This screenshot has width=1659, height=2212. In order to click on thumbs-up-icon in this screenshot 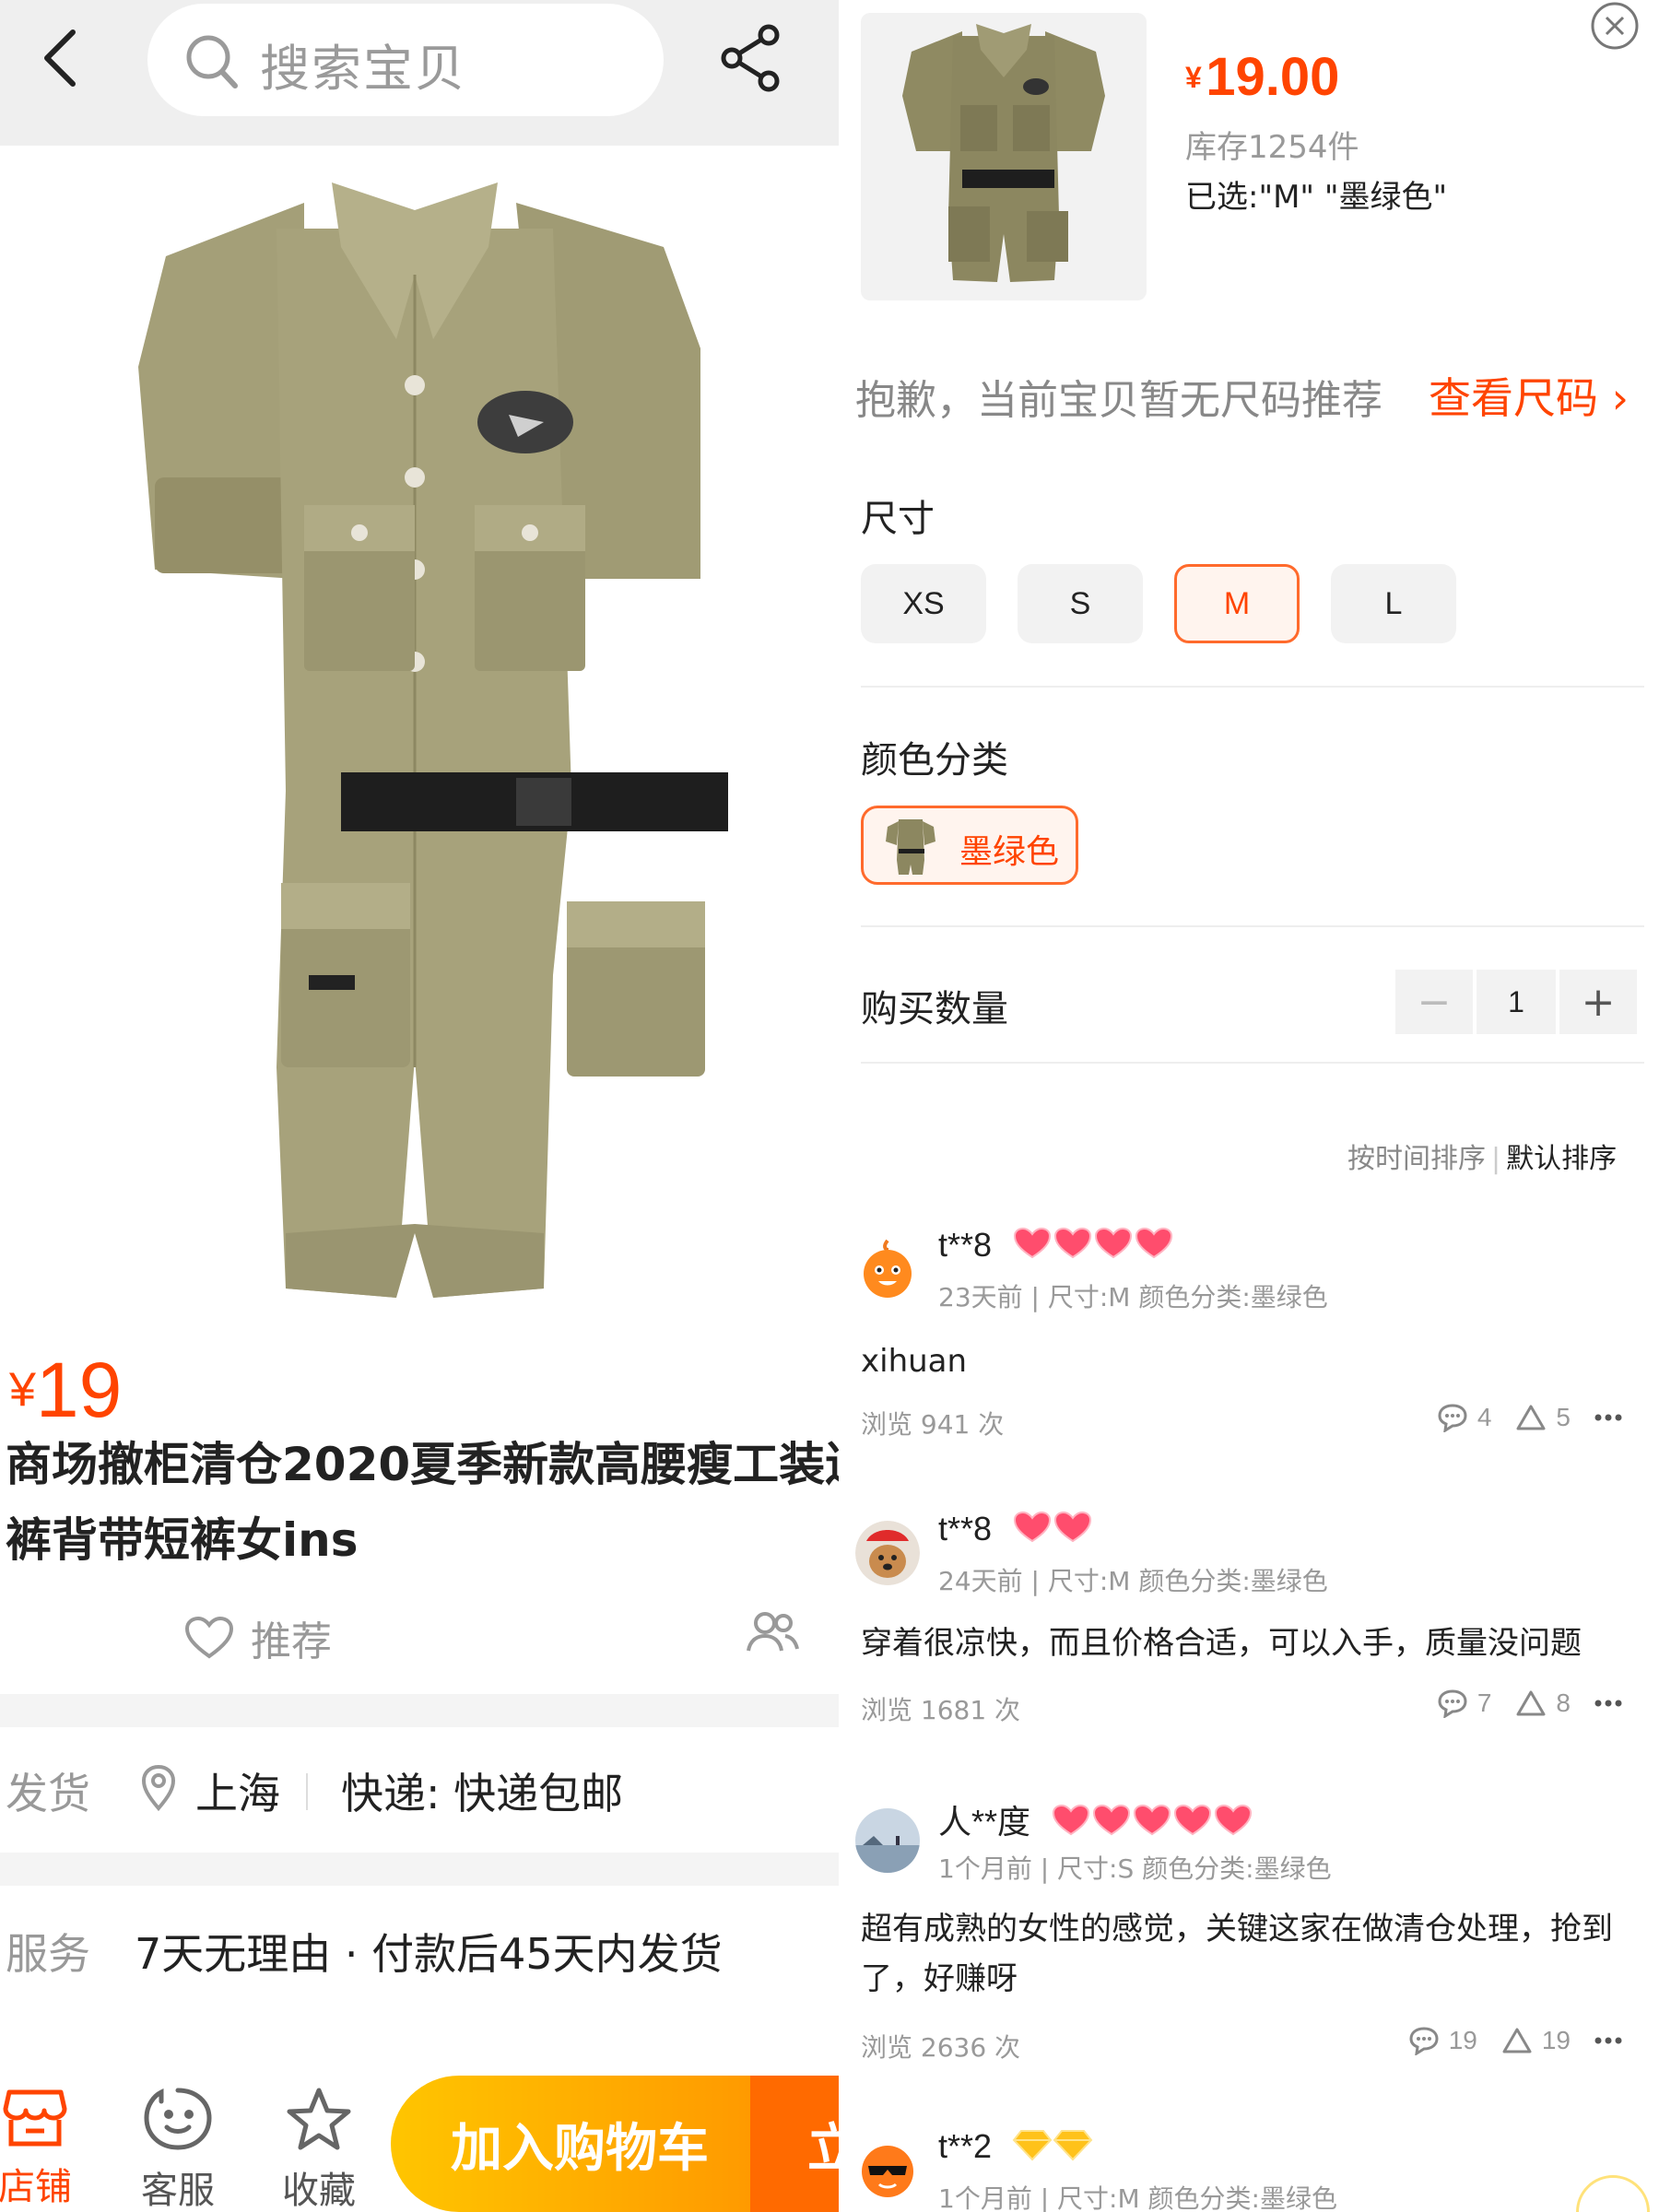, I will do `click(1531, 1417)`.